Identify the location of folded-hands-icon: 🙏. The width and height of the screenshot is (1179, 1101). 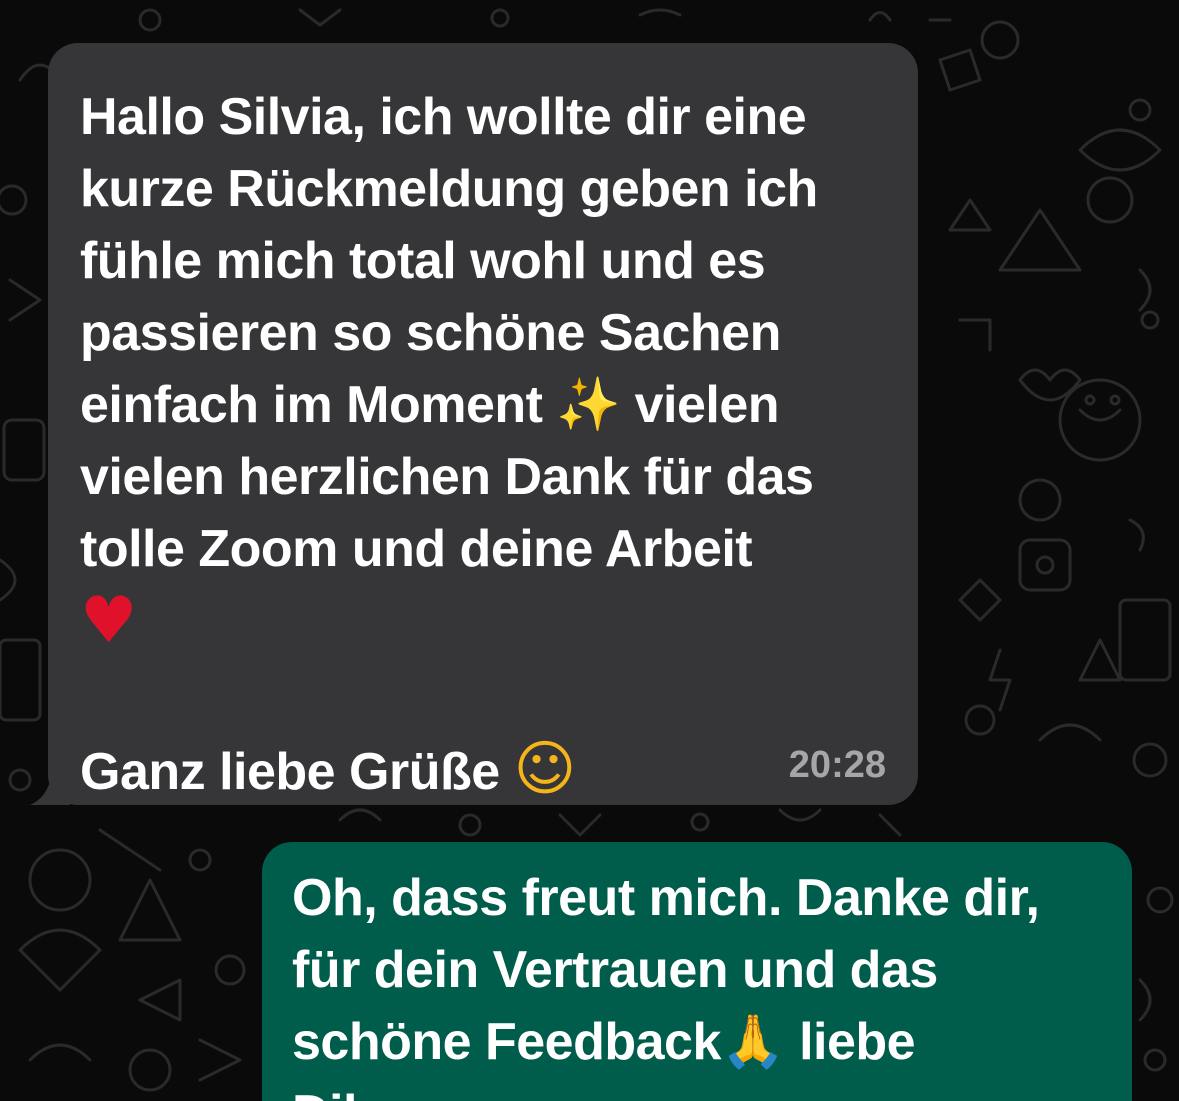
(753, 1042).